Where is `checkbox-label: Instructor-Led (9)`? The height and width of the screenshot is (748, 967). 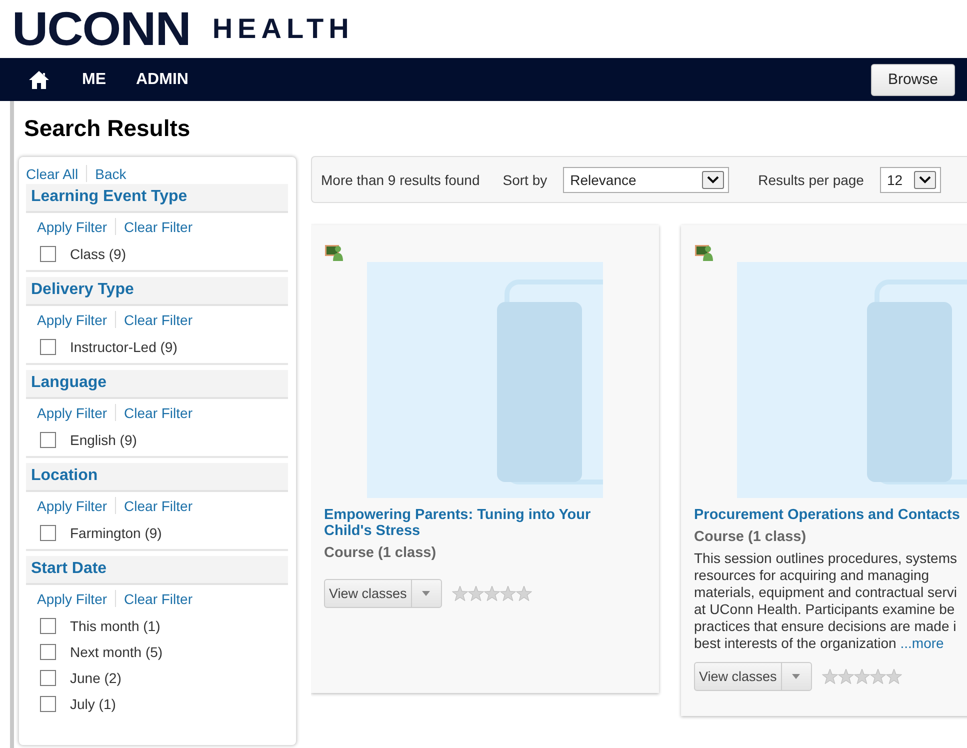
checkbox-label: Instructor-Led (9) is located at coordinates (124, 347).